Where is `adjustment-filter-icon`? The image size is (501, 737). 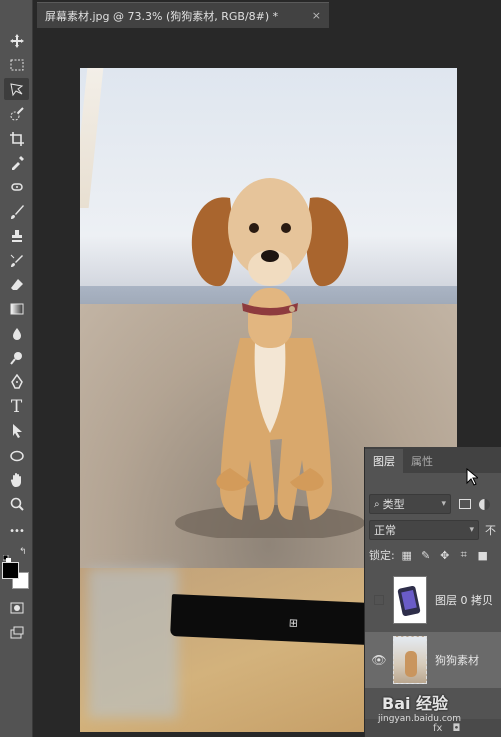 adjustment-filter-icon is located at coordinates (484, 504).